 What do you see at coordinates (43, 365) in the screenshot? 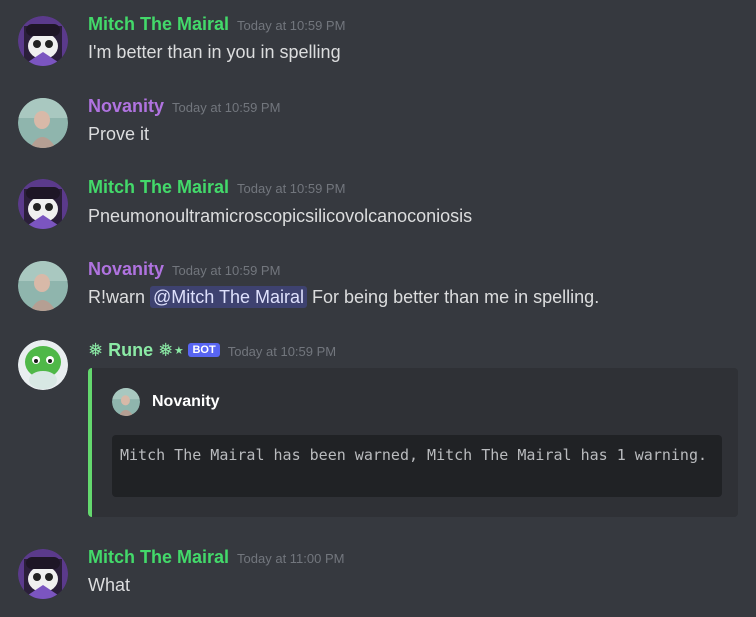
I see `rune-avatar` at bounding box center [43, 365].